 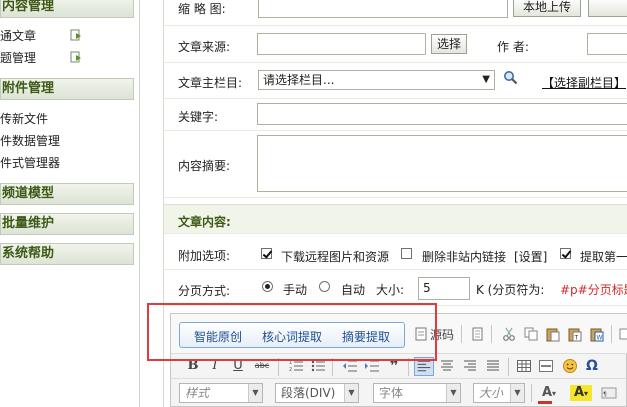 I want to click on column-row: 文章主栏目: 请选择栏目... ▼ 【选择副栏目】, so click(x=395, y=81).